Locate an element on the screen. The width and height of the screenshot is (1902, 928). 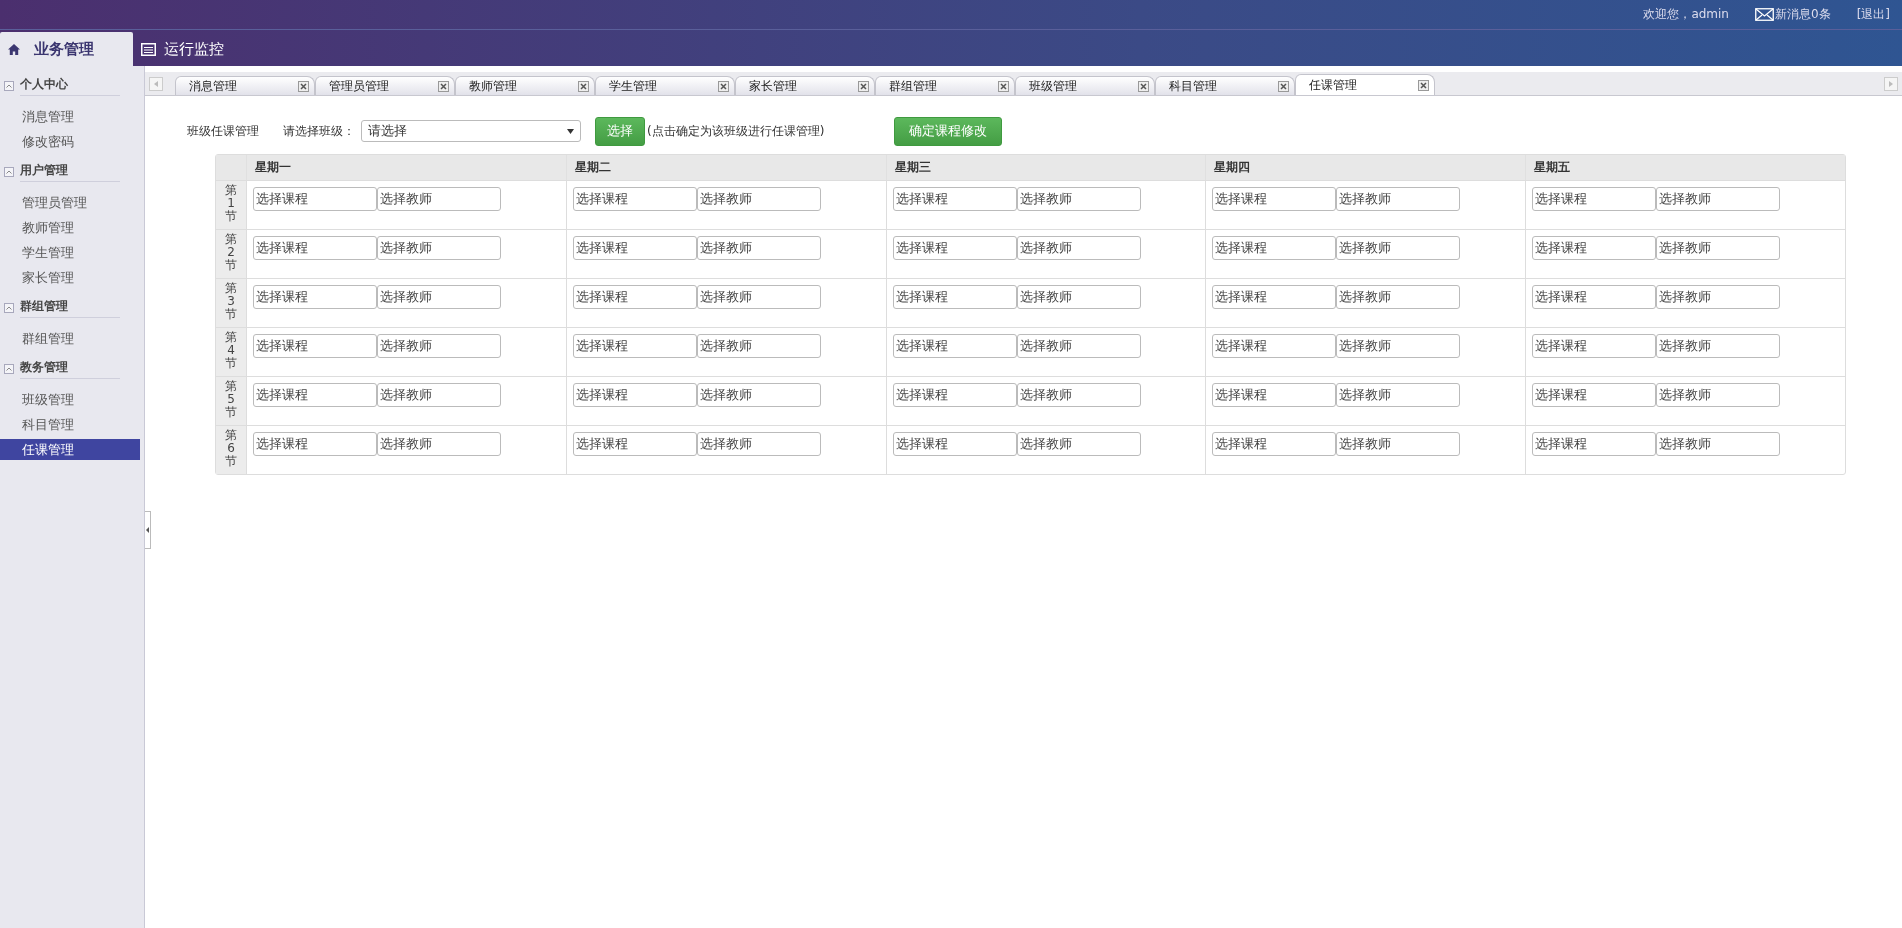
sidebar-item: 群组管理 is located at coordinates (70, 338).